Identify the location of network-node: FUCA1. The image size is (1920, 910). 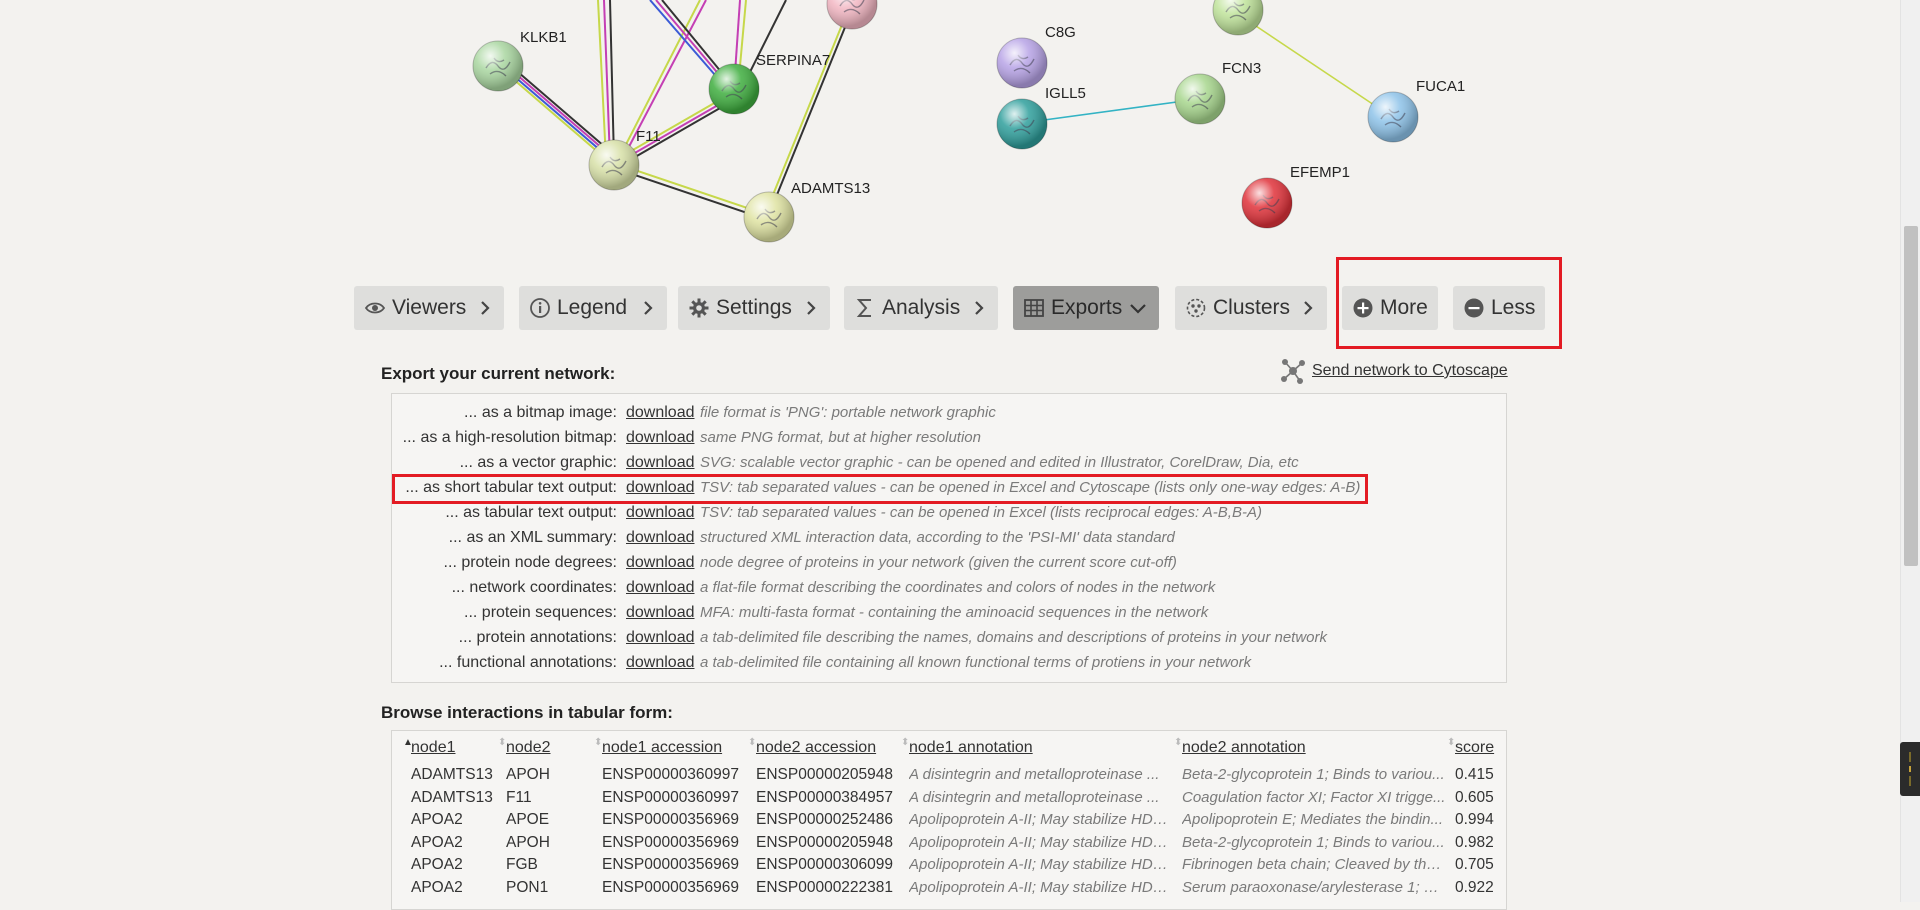
(1416, 110).